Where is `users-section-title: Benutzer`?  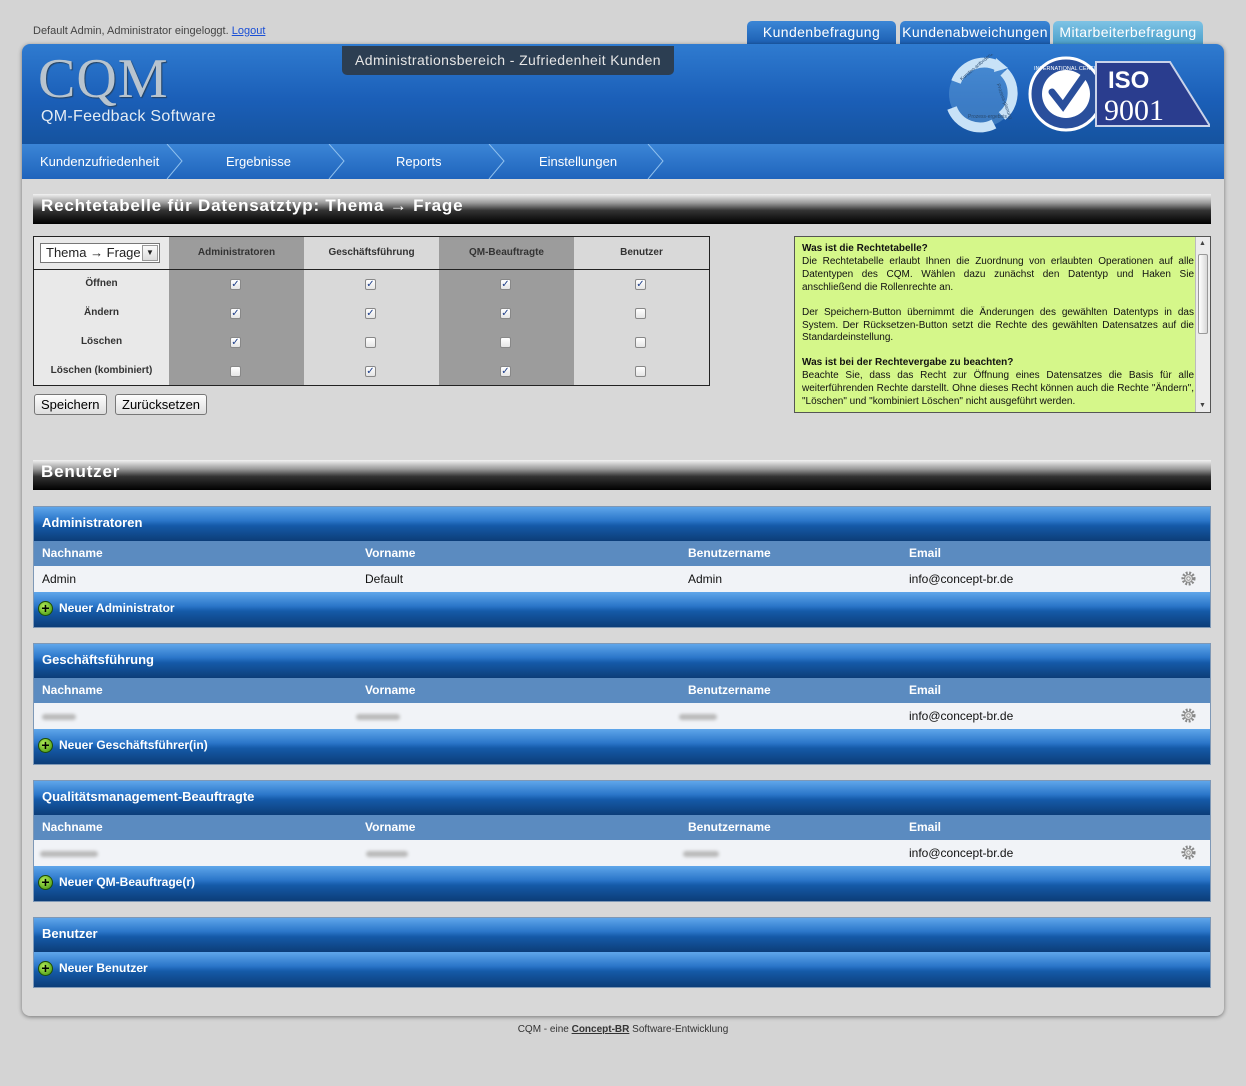 users-section-title: Benutzer is located at coordinates (622, 475).